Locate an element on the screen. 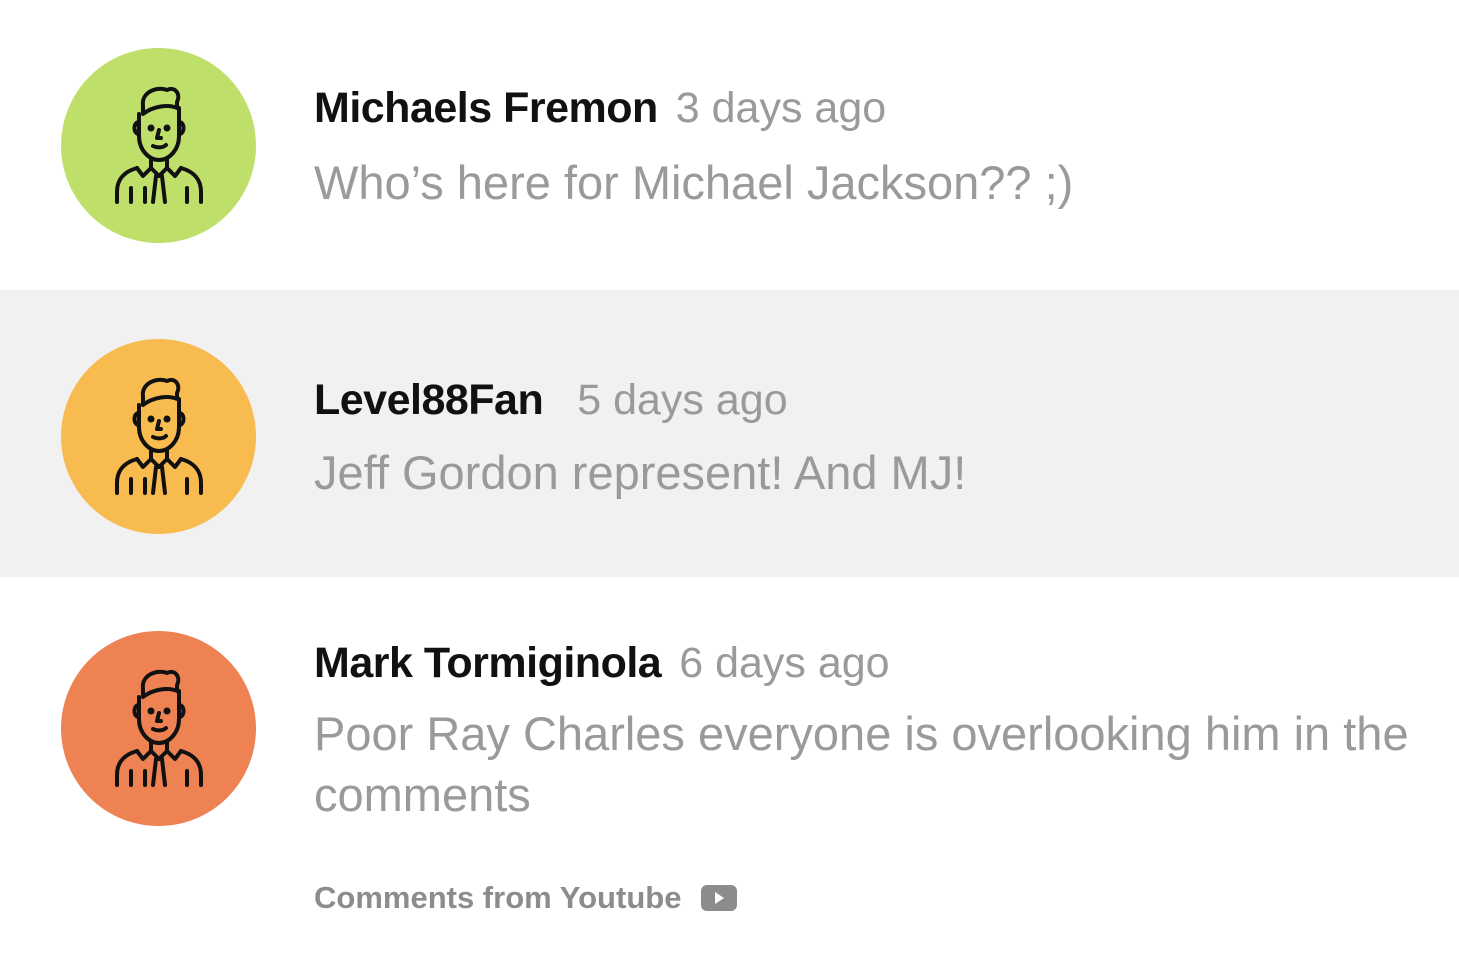 This screenshot has width=1459, height=959. comment-time: 5 days ago is located at coordinates (682, 400).